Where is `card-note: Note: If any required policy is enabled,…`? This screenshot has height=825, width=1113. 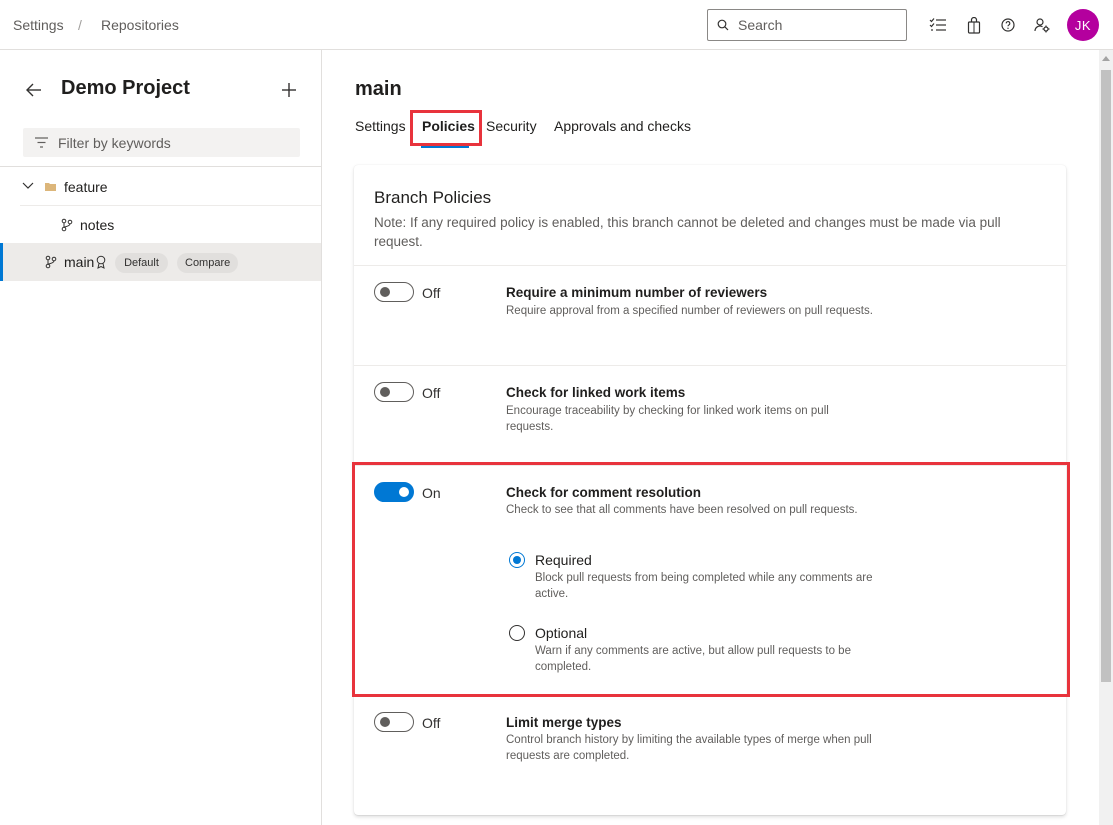 card-note: Note: If any required policy is enabled,… is located at coordinates (687, 232).